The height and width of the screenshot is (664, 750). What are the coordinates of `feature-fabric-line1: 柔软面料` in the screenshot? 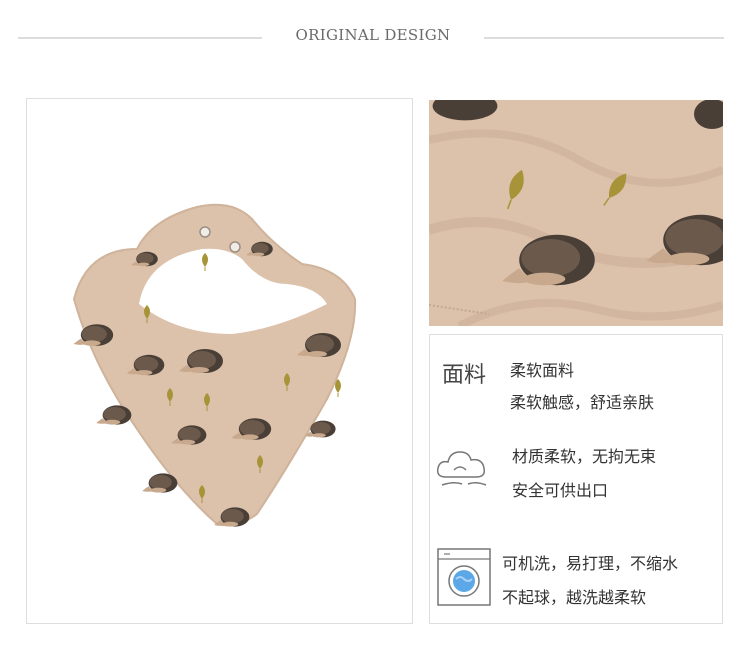 It's located at (542, 370).